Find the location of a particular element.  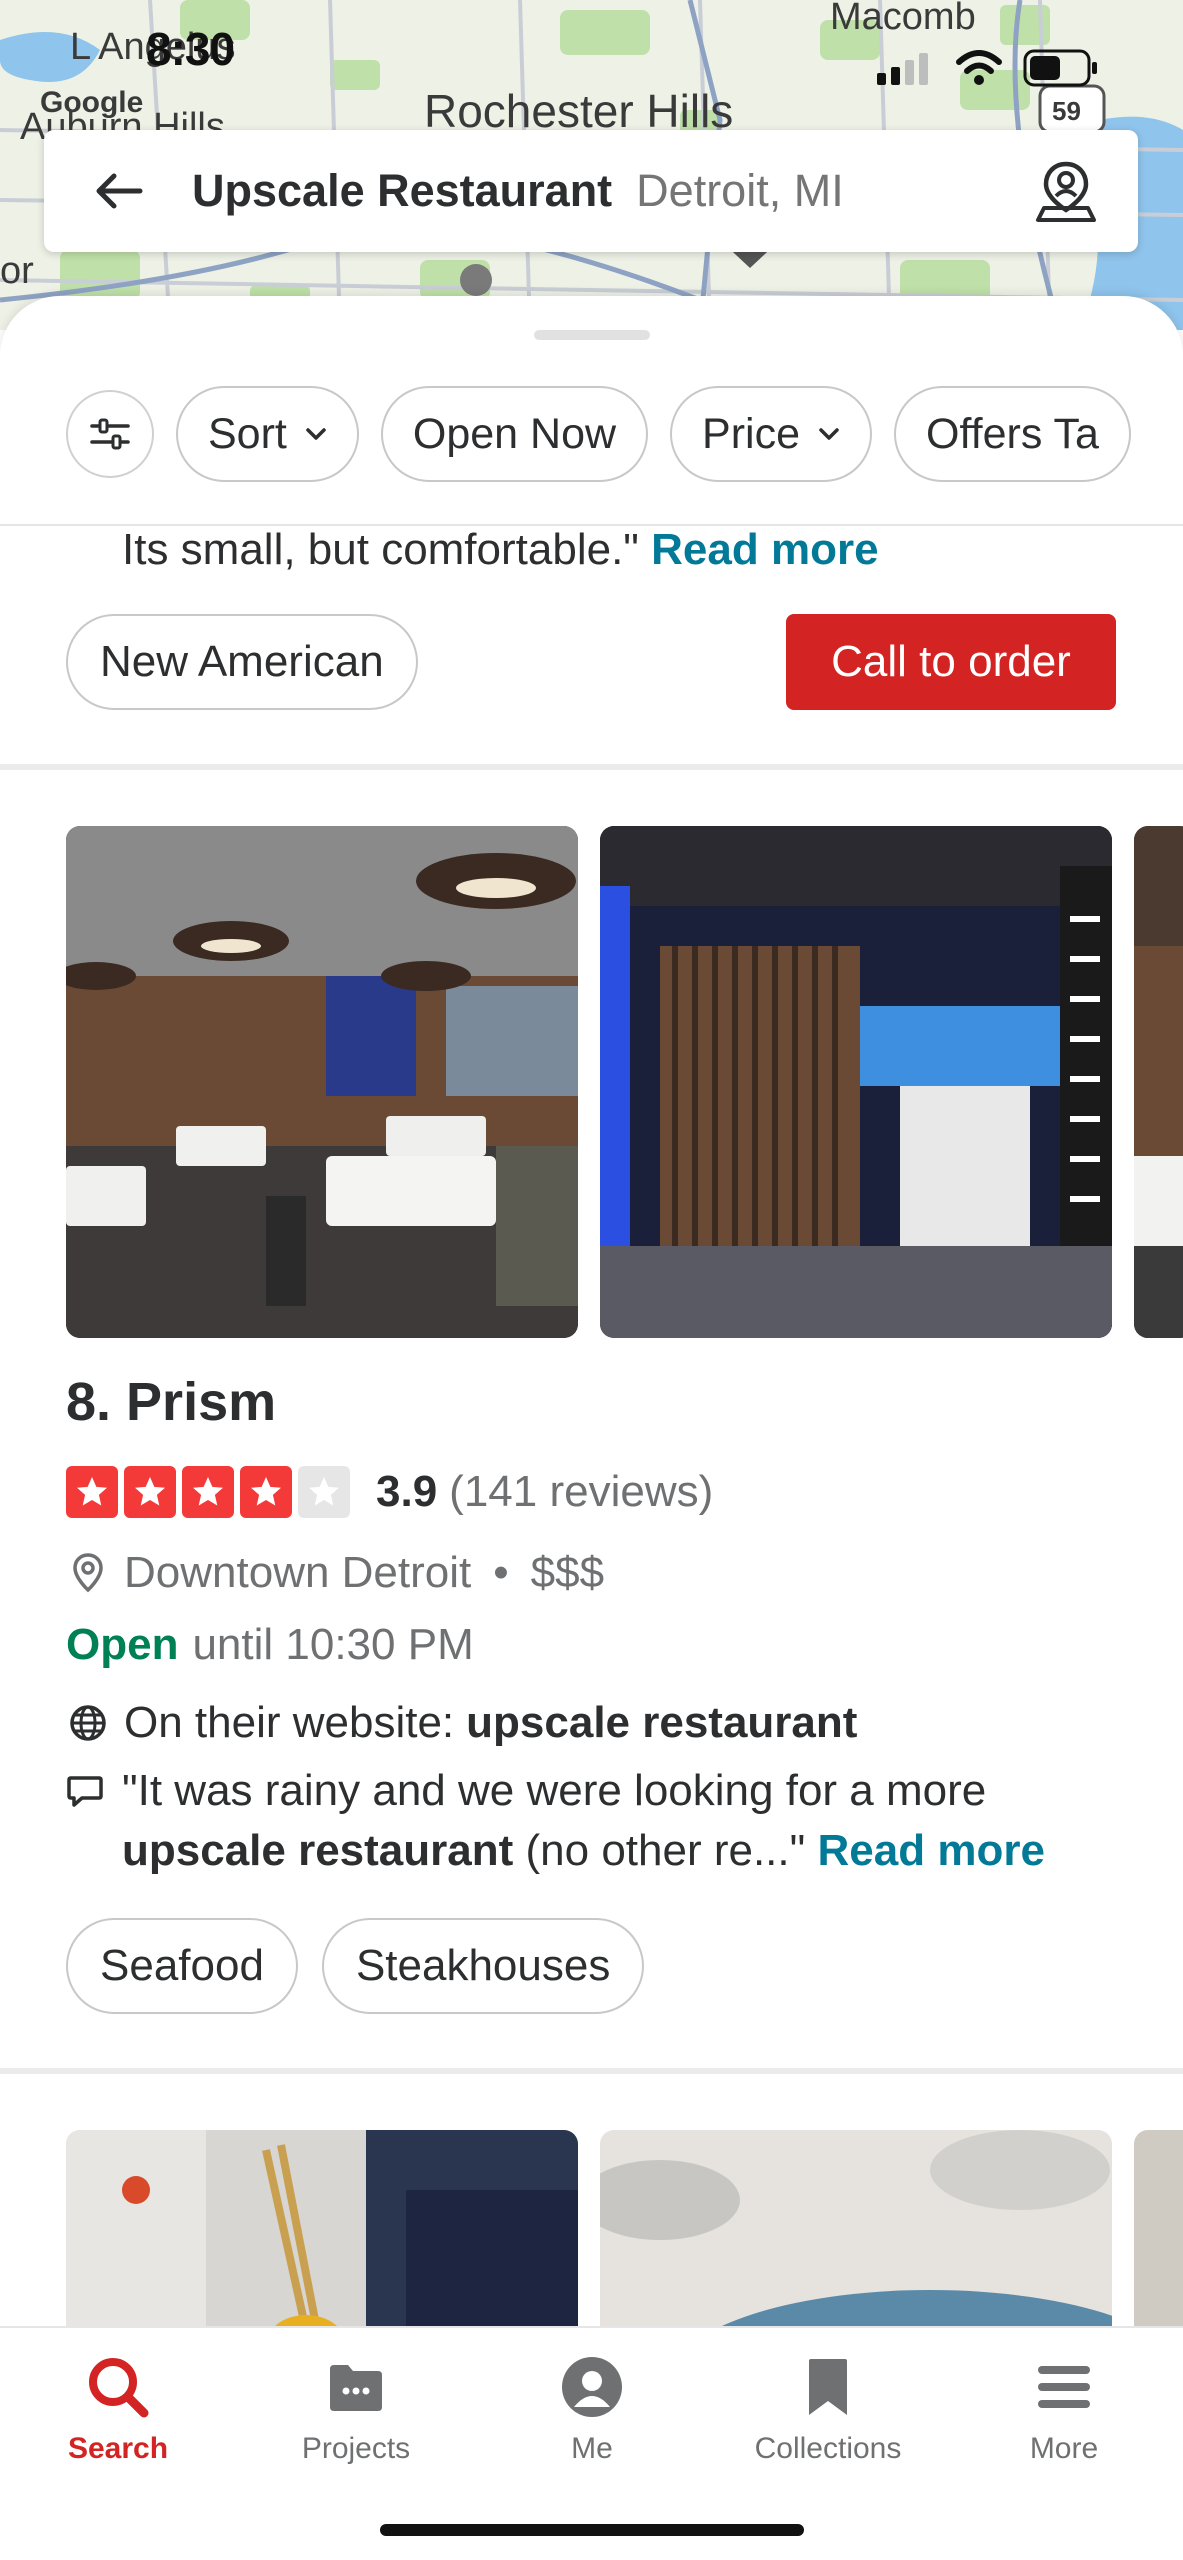

all-filters-button is located at coordinates (110, 434).